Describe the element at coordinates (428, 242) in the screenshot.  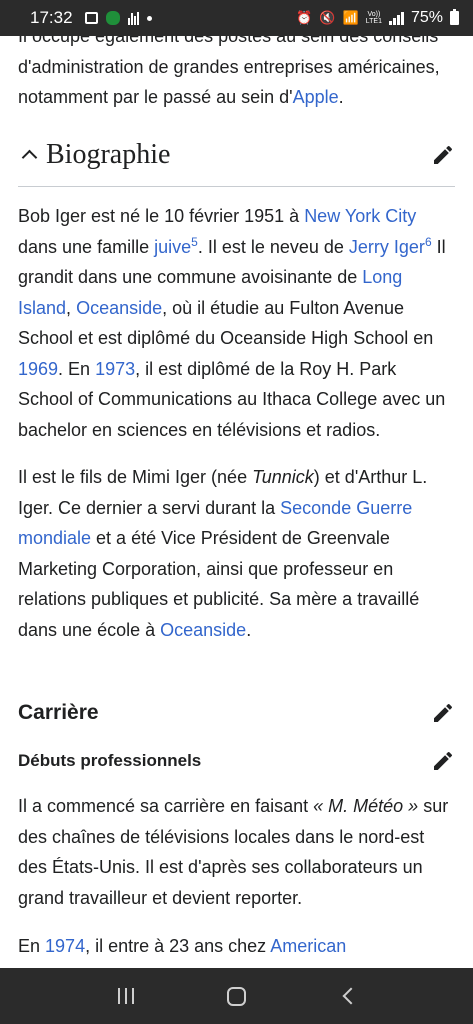
I see `citation-6: 6` at that location.